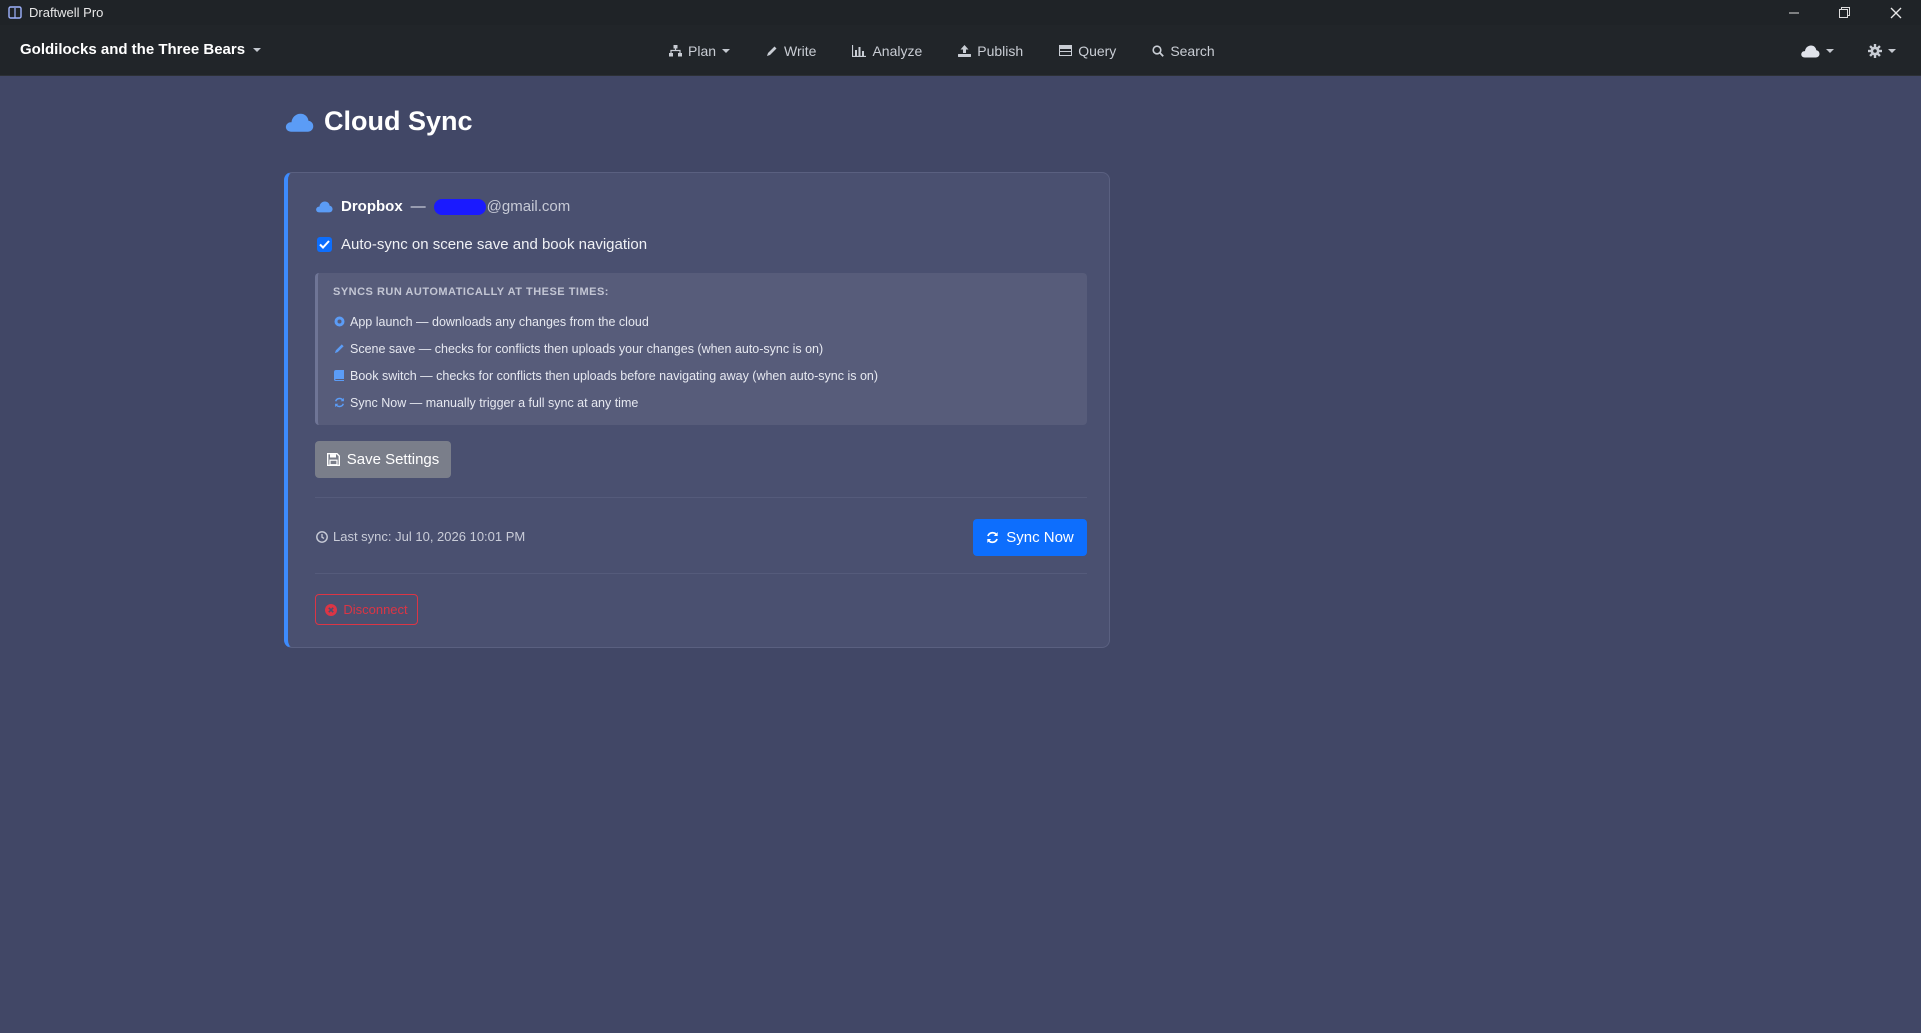 The height and width of the screenshot is (1033, 1921). Describe the element at coordinates (429, 536) in the screenshot. I see `last-sync-text: Last sync: Jul 10, 2026 10:01 PM` at that location.